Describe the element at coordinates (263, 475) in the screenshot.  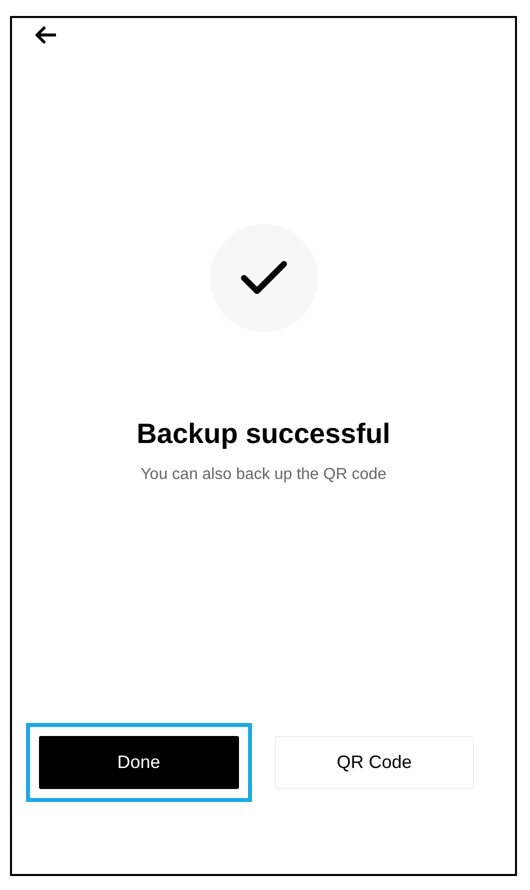
I see `subtitle: You can also back up the QR code` at that location.